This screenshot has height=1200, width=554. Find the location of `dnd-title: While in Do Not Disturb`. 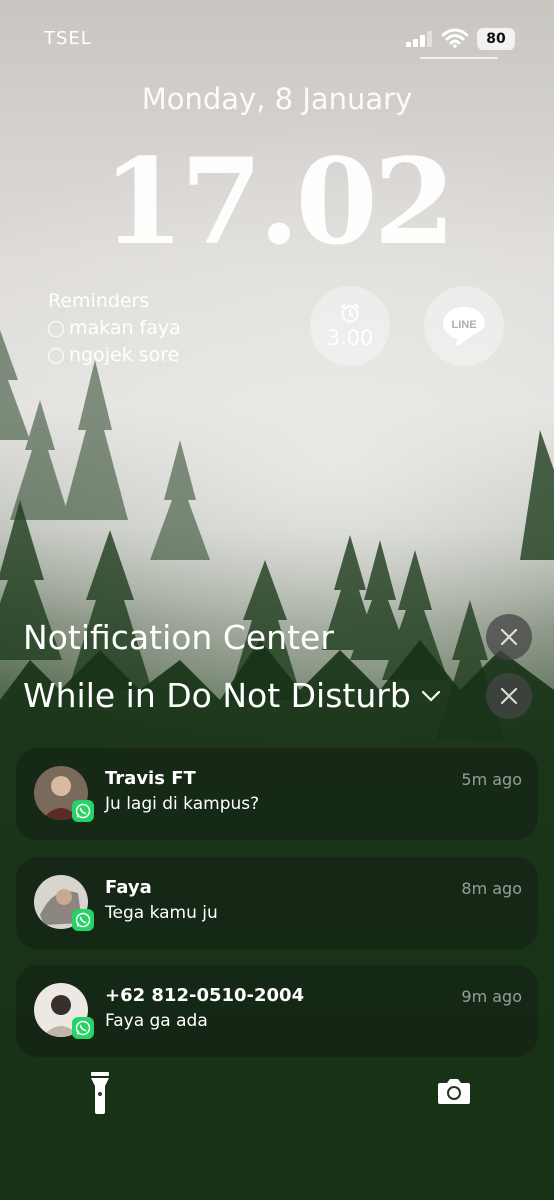

dnd-title: While in Do Not Disturb is located at coordinates (217, 695).